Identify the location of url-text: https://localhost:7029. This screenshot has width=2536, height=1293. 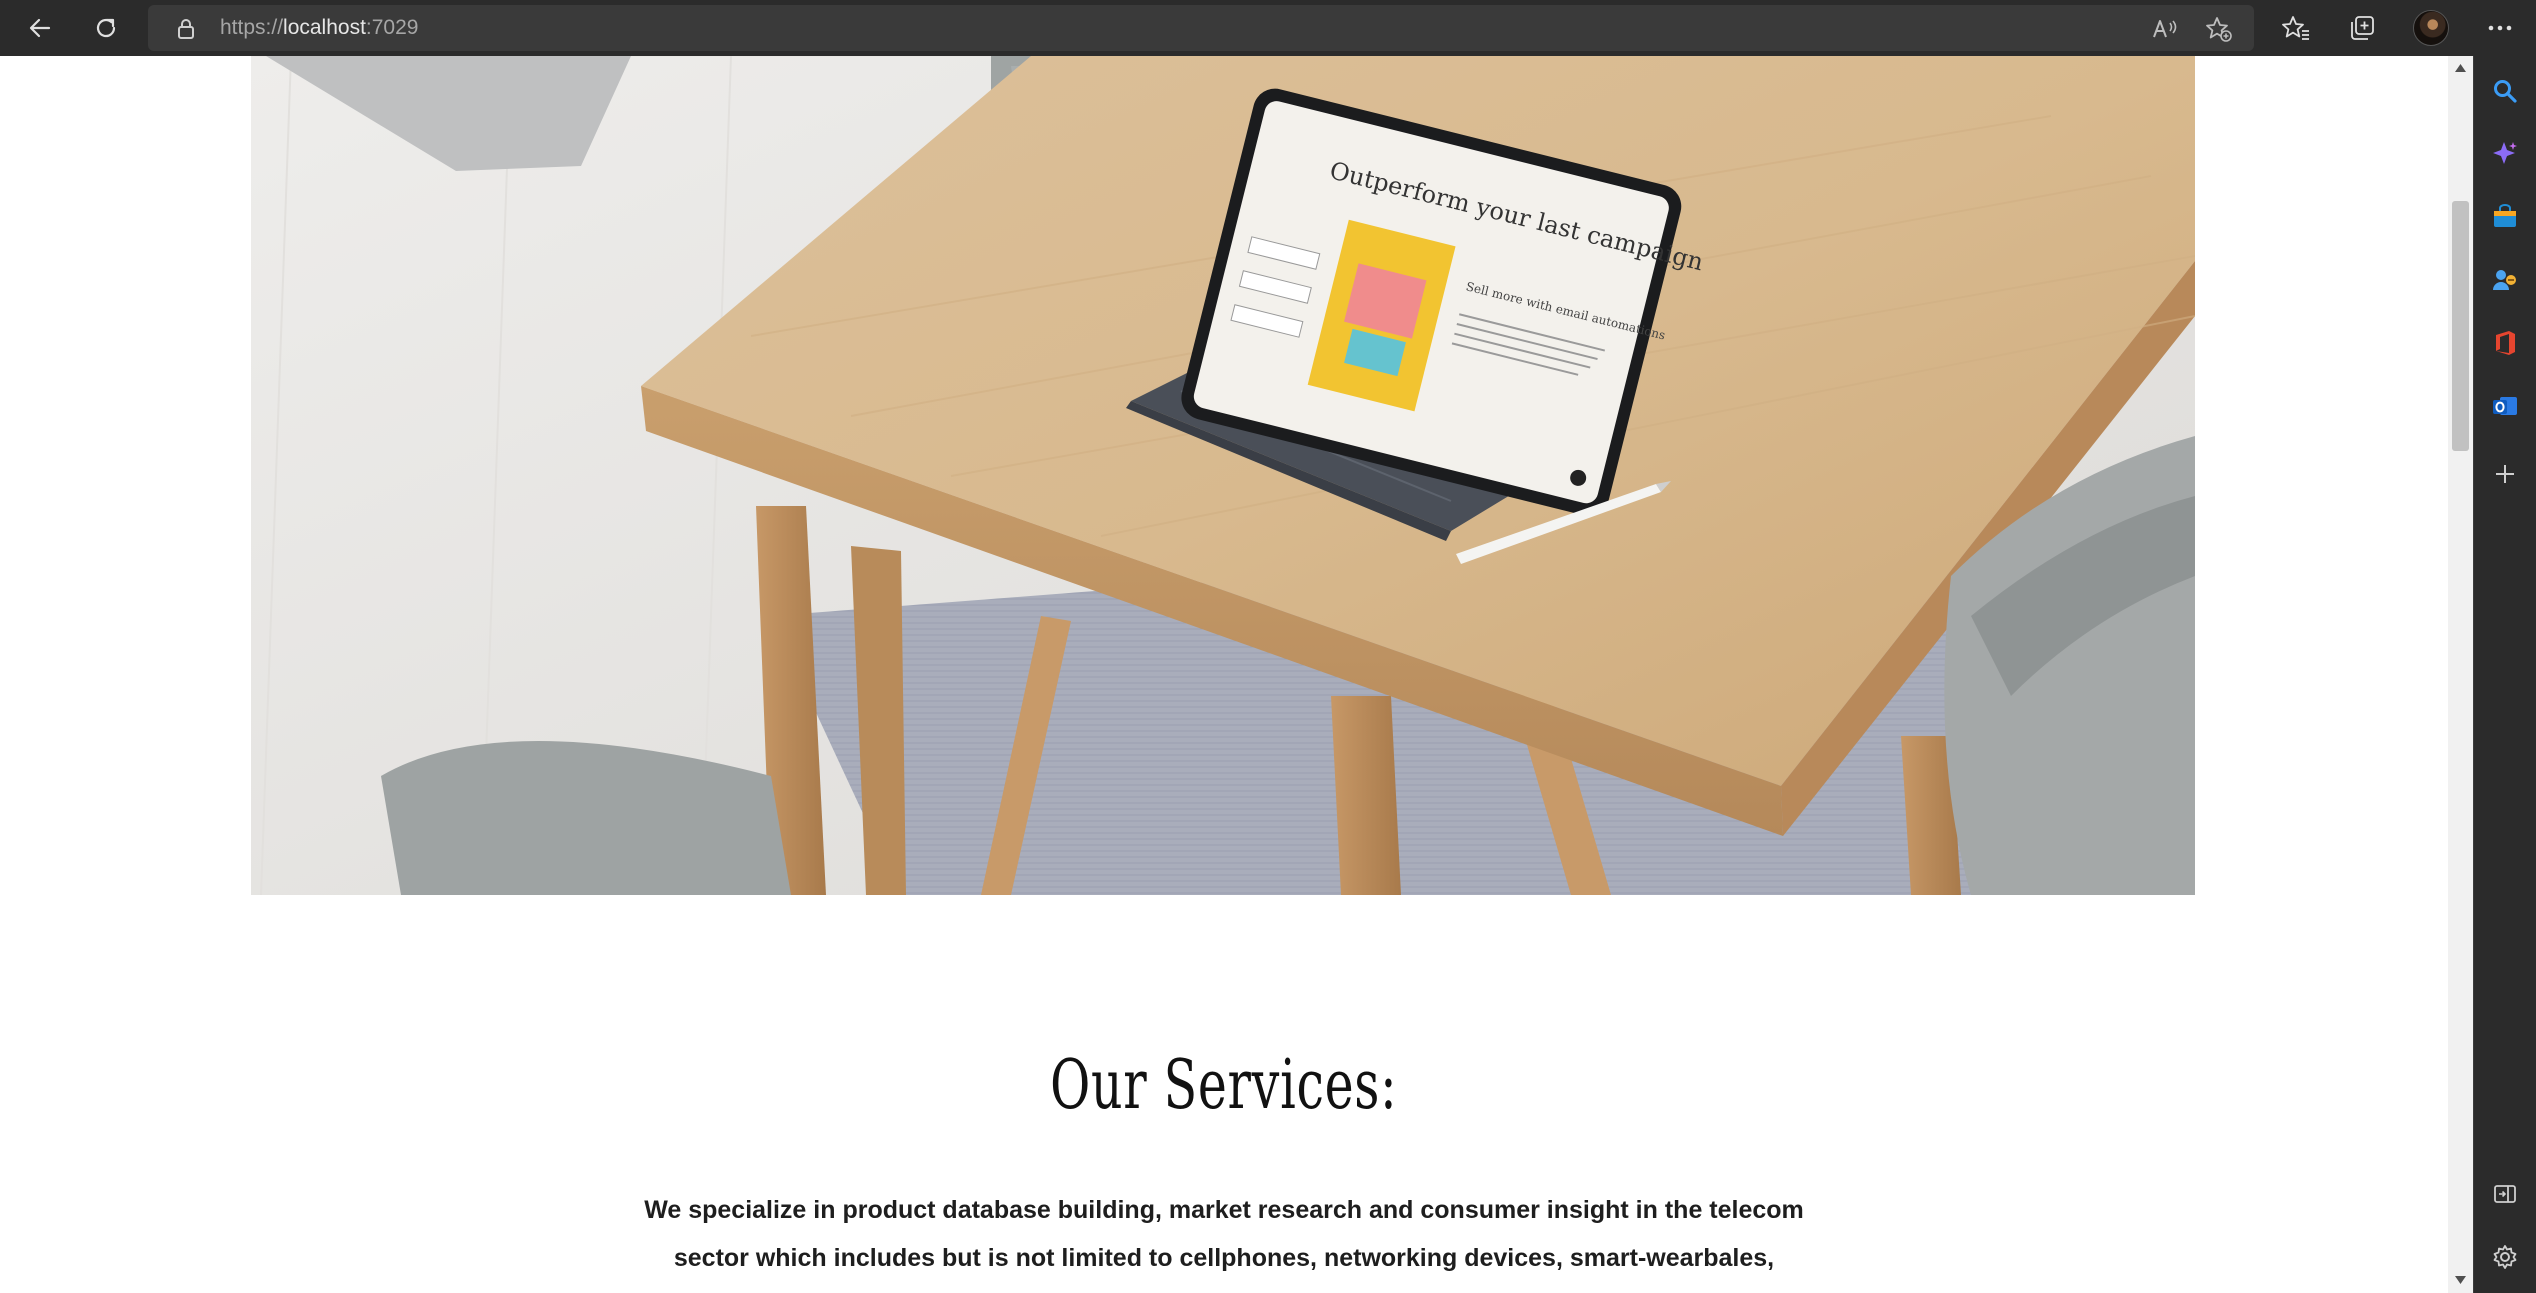
(319, 28).